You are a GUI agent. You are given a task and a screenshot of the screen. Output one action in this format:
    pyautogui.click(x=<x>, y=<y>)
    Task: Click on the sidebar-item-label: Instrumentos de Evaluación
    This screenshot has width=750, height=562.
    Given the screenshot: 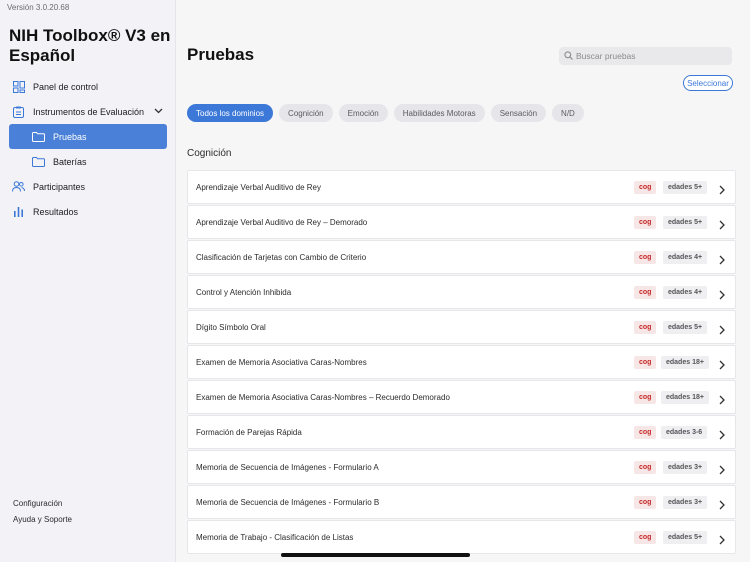 What is the action you would take?
    pyautogui.click(x=89, y=111)
    